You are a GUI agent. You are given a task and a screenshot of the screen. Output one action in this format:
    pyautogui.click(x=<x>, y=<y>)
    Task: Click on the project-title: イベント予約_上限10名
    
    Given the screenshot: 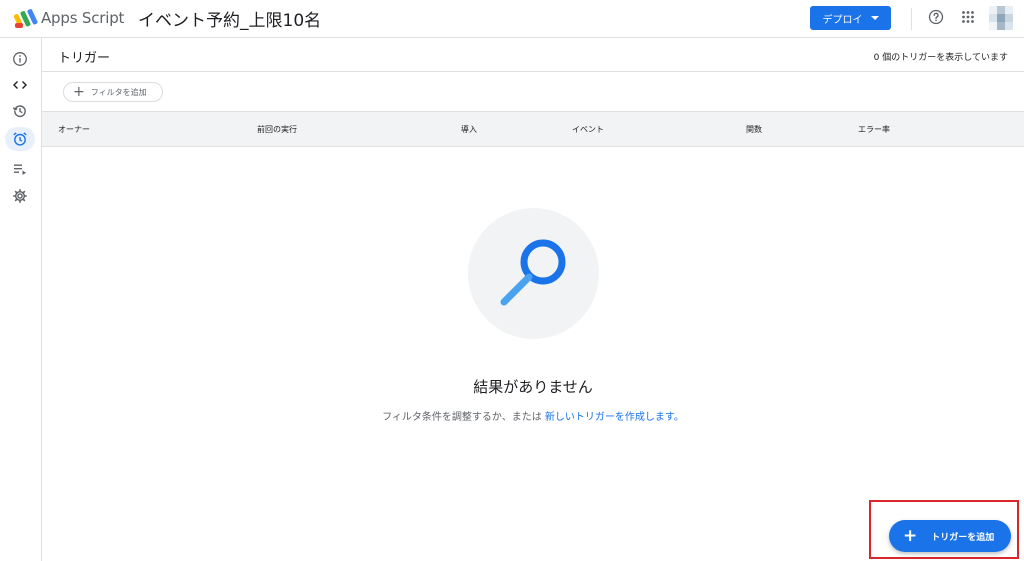 What is the action you would take?
    pyautogui.click(x=229, y=18)
    